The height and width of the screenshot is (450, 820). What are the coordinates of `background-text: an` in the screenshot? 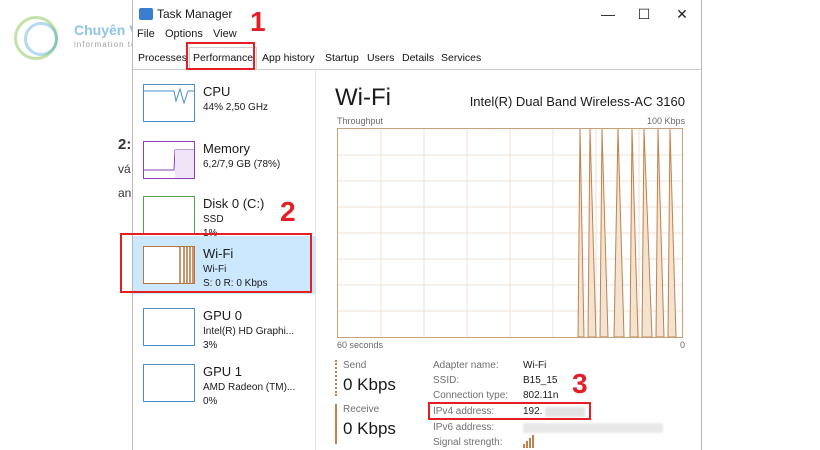 It's located at (125, 193).